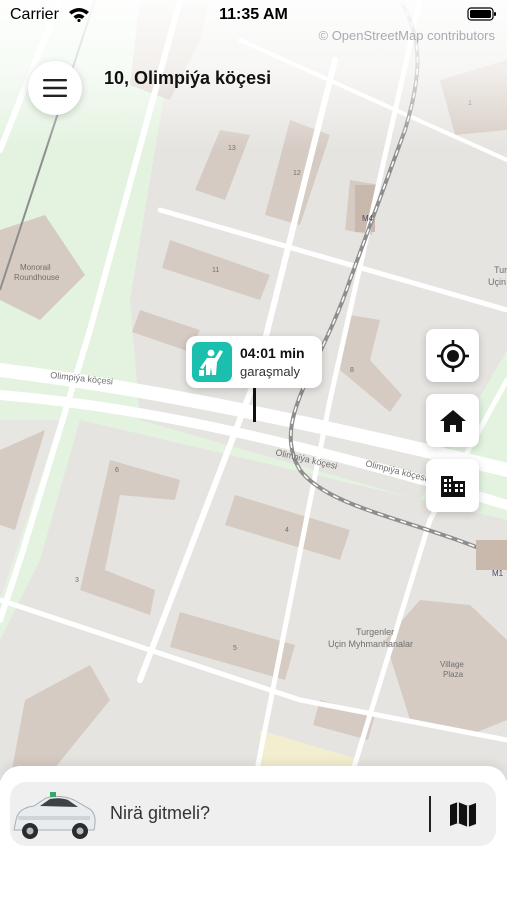  Describe the element at coordinates (235, 648) in the screenshot. I see `house-number: 5` at that location.